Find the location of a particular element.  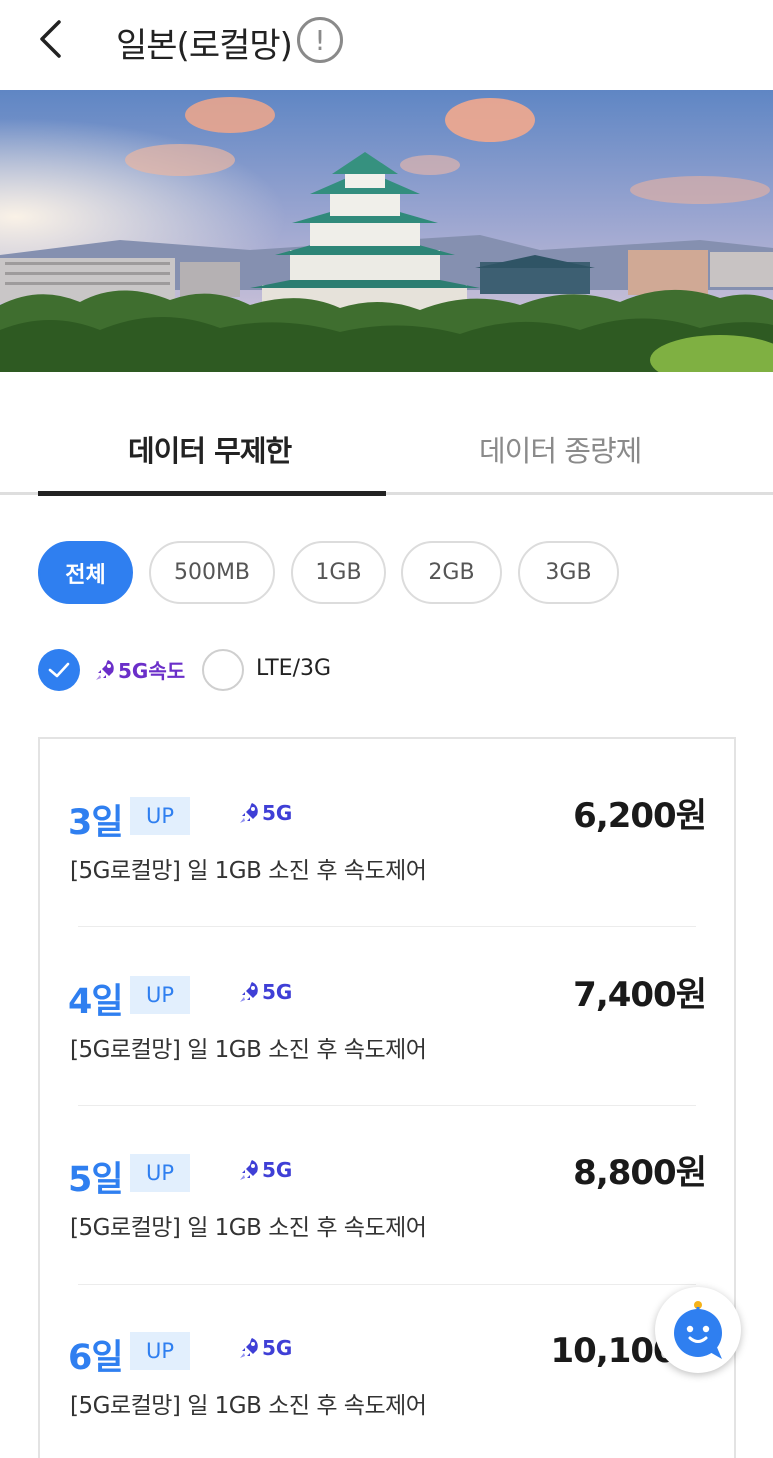

info-icon: ! is located at coordinates (320, 40).